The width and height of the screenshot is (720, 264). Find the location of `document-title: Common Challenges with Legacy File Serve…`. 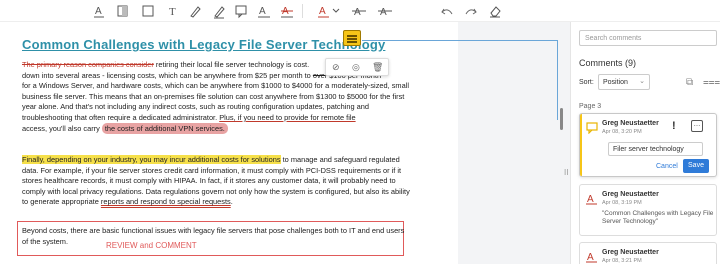

document-title: Common Challenges with Legacy File Serve… is located at coordinates (204, 44).